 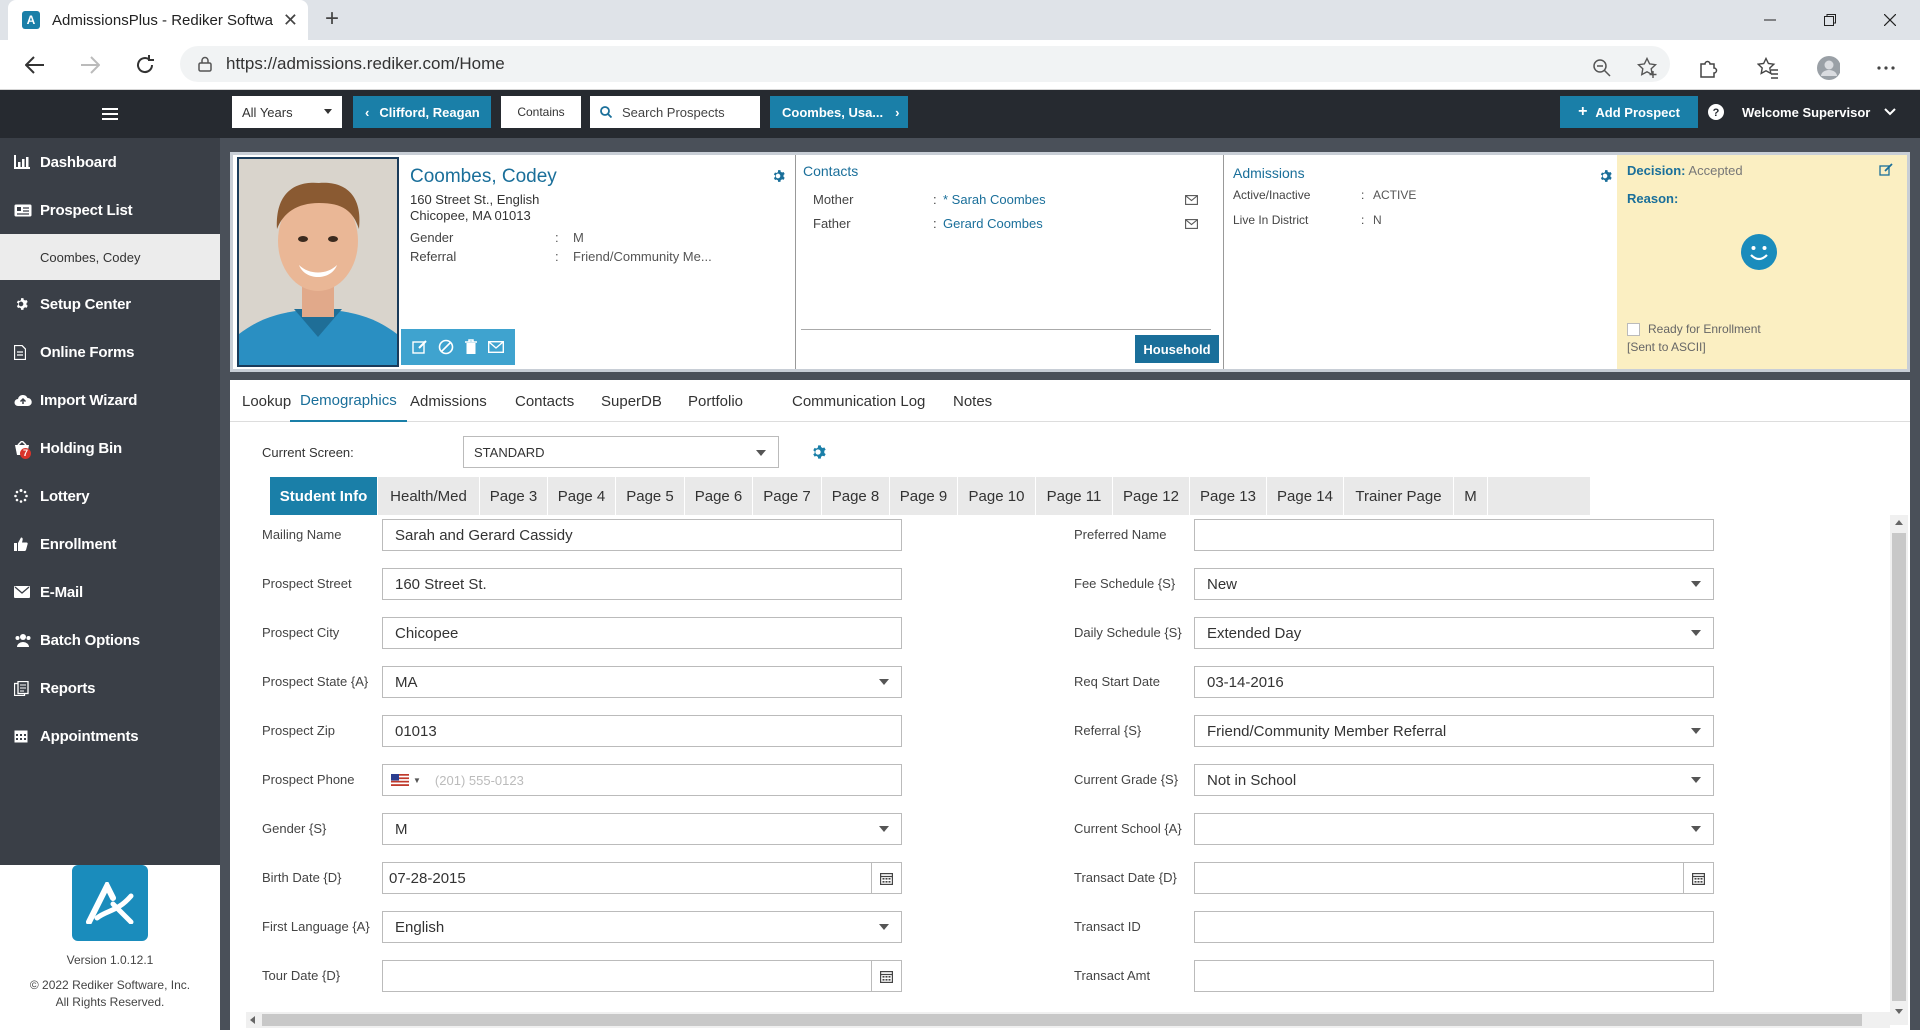 What do you see at coordinates (582, 496) in the screenshot?
I see `page-tab-page-4: Page 4` at bounding box center [582, 496].